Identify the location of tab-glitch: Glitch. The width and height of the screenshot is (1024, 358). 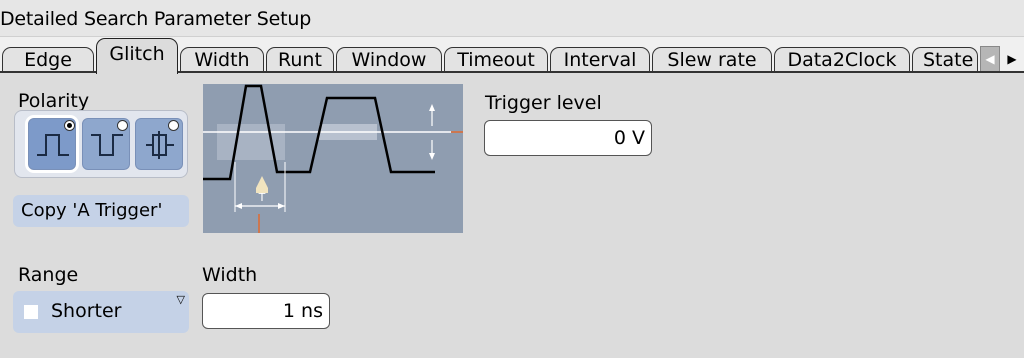
(137, 56).